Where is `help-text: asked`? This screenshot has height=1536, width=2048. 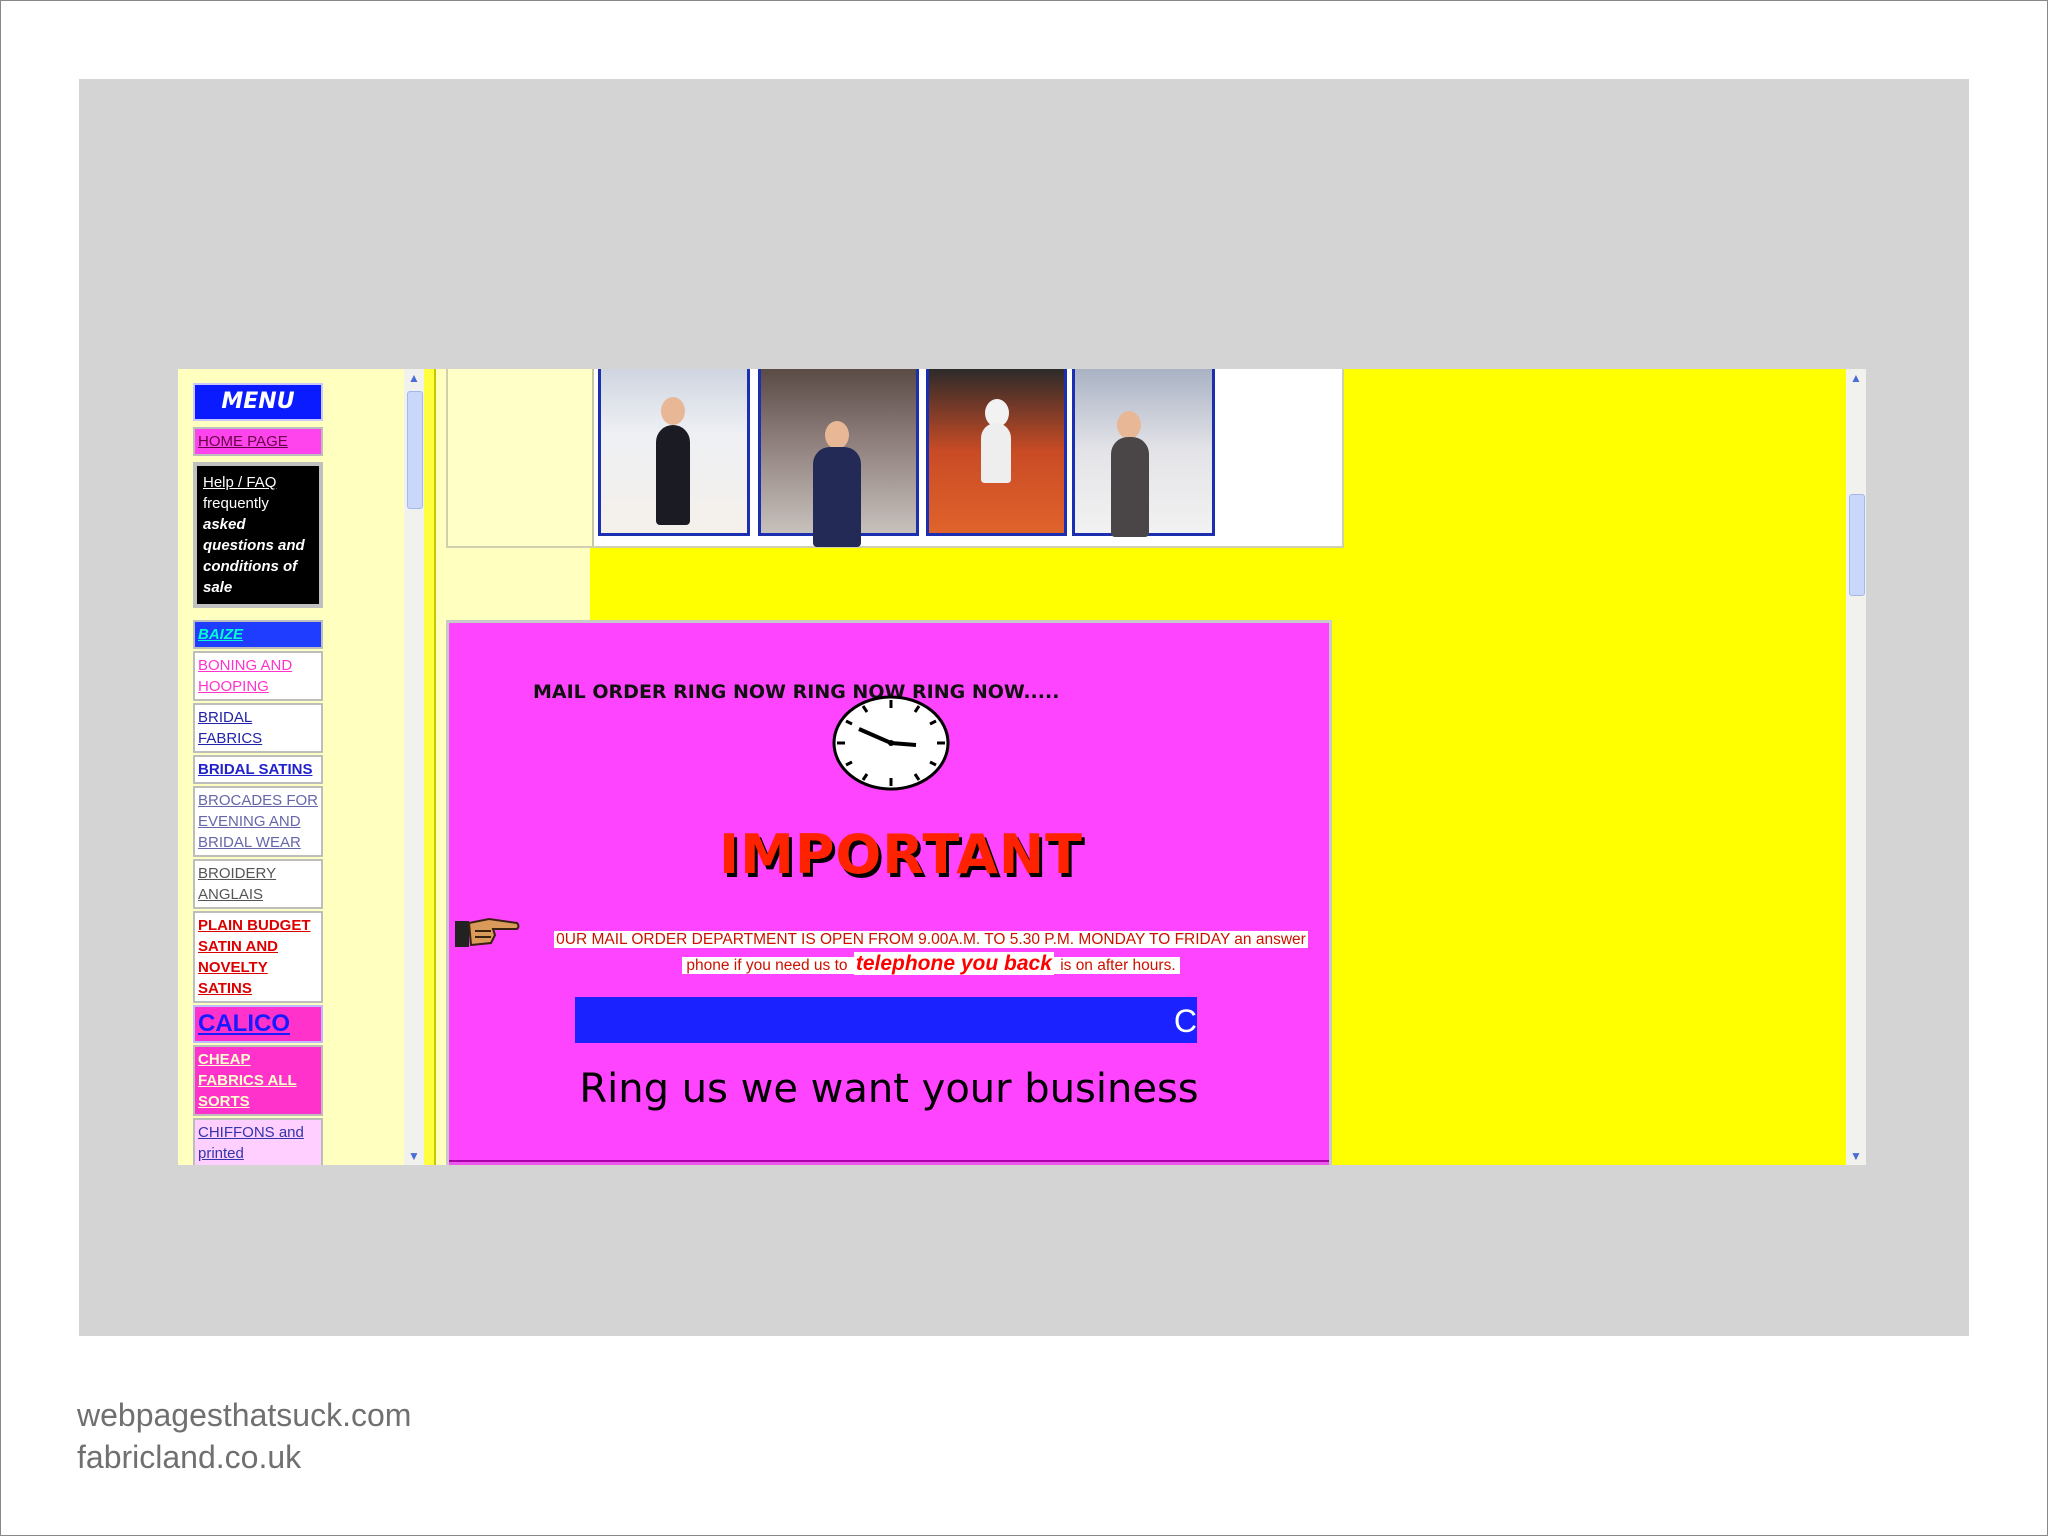 help-text: asked is located at coordinates (224, 524).